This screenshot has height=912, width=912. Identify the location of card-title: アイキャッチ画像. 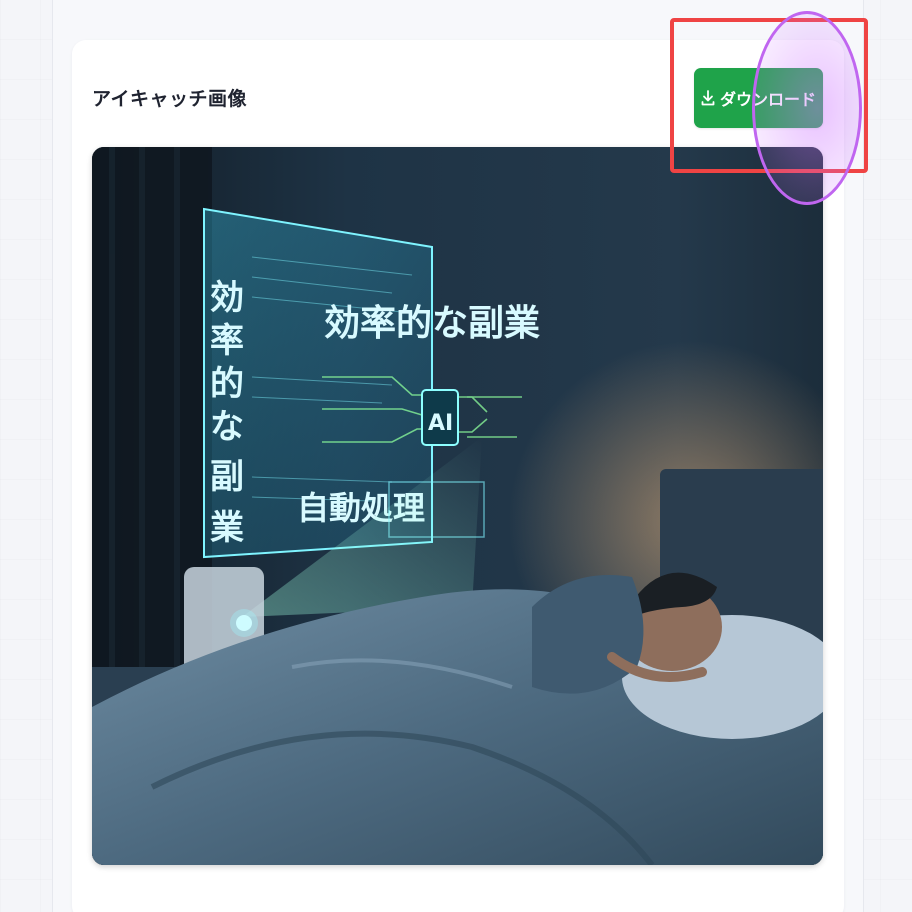
(170, 99).